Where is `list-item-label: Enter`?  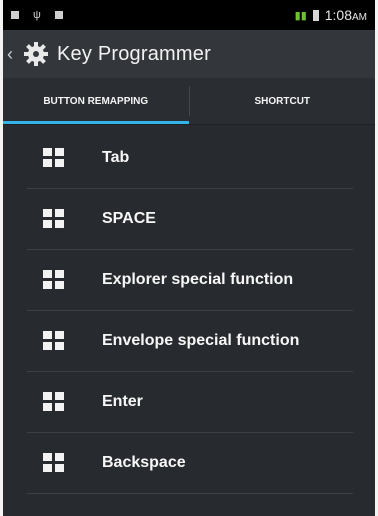
list-item-label: Enter is located at coordinates (122, 401).